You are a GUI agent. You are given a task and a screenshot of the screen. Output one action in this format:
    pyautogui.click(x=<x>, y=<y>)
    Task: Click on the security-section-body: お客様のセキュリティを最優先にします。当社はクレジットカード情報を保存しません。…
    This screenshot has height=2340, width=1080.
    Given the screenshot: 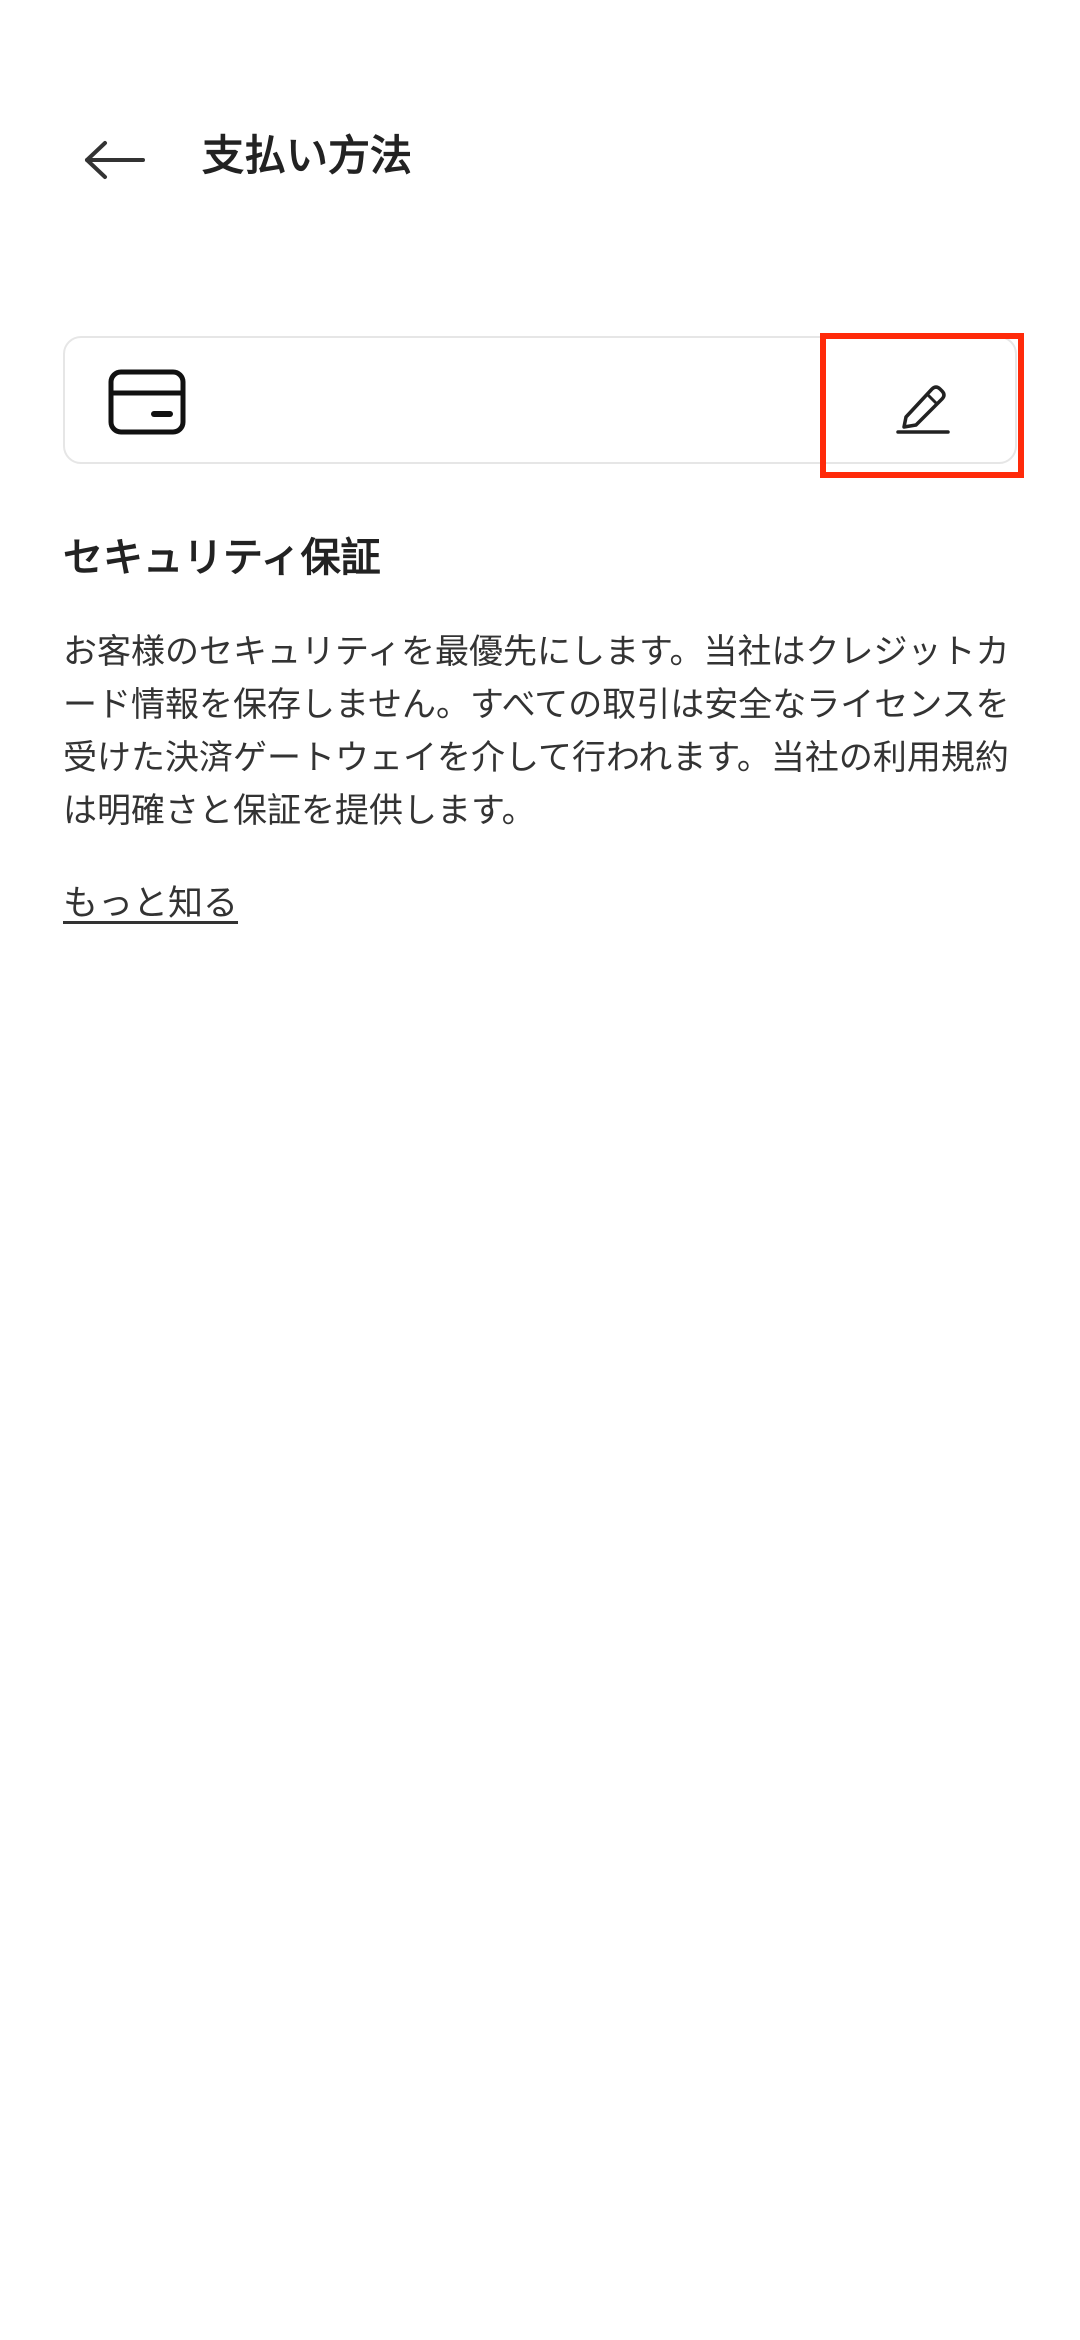 What is the action you would take?
    pyautogui.click(x=536, y=731)
    